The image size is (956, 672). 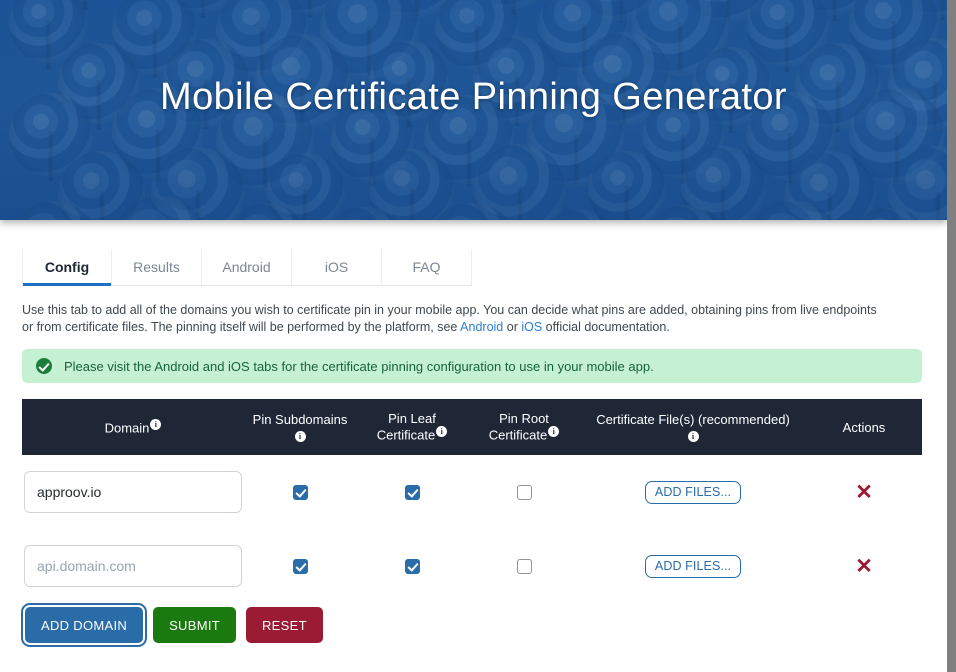 I want to click on info-icon-pin-root: i, so click(x=554, y=432).